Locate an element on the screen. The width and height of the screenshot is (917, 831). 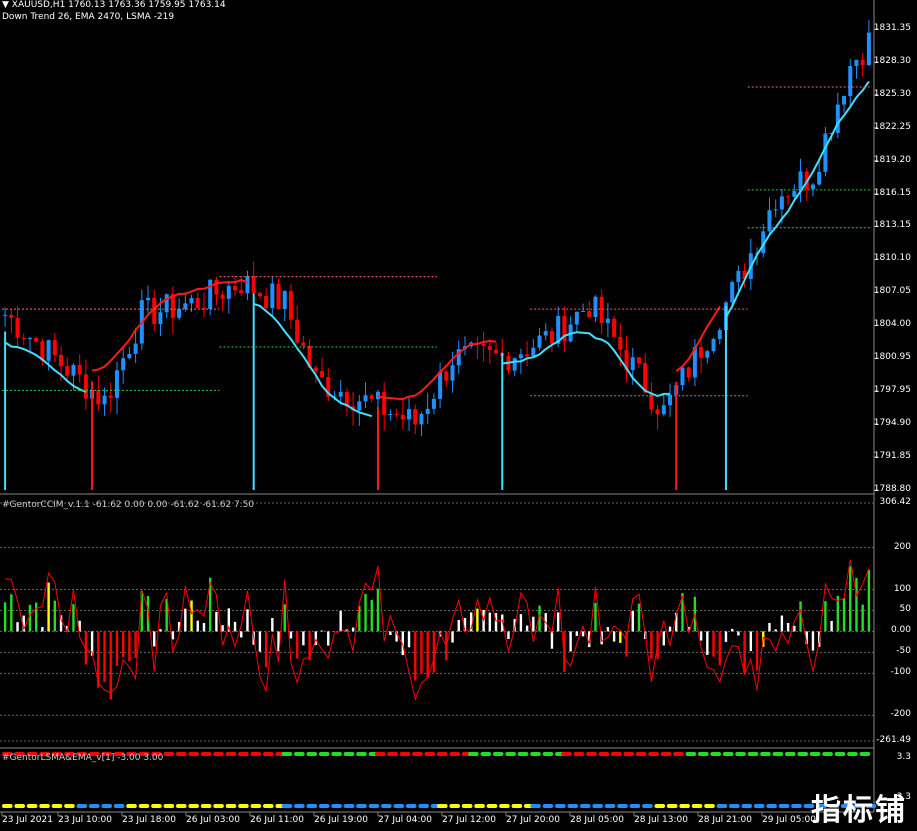
time-tick-label: 23 Jul 10:00 is located at coordinates (85, 820).